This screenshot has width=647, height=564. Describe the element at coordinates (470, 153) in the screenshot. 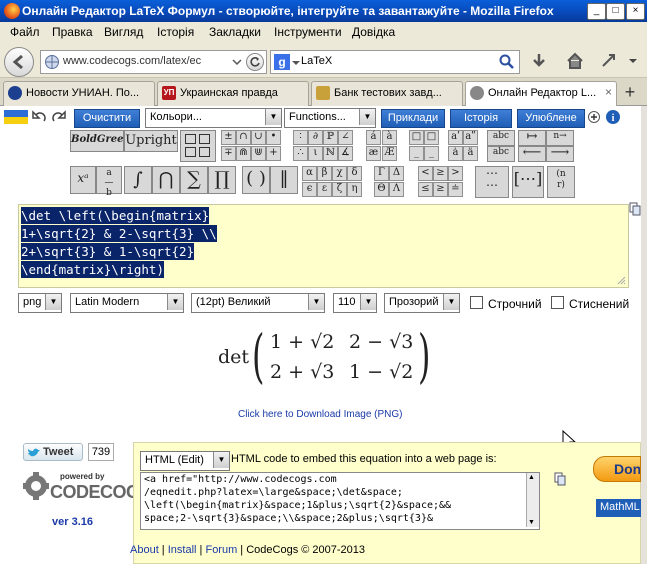

I see `symbol-ddot-icon: ä` at that location.